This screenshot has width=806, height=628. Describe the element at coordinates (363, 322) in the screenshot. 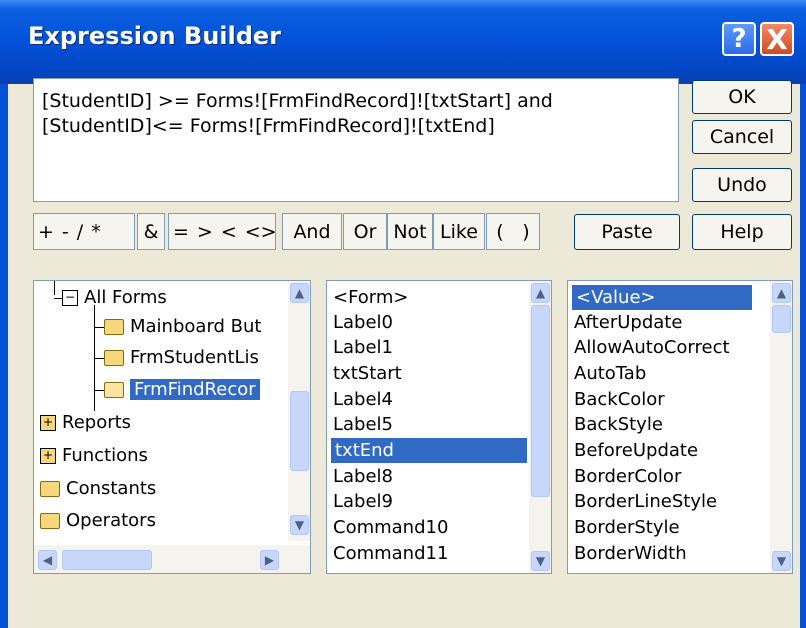

I see `list-item: Label0` at that location.